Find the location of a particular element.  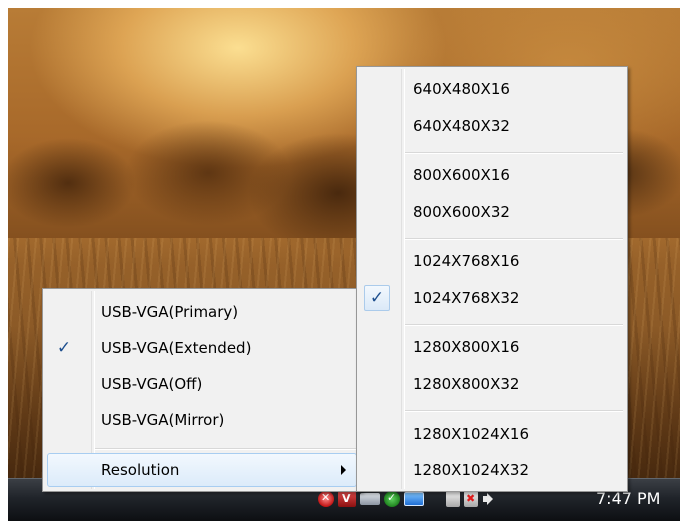

security-check-icon is located at coordinates (392, 499).